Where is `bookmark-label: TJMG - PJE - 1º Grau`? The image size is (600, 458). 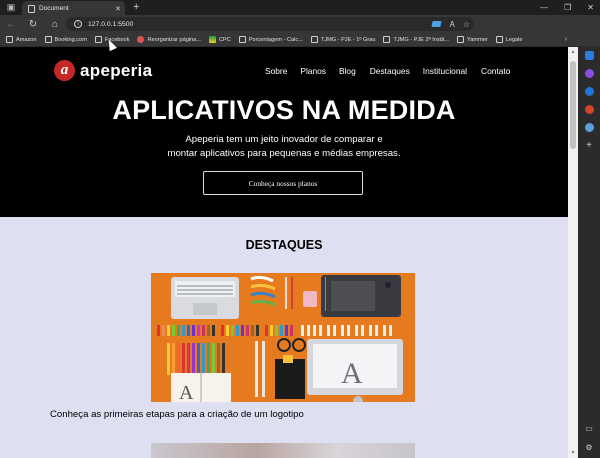 bookmark-label: TJMG - PJE - 1º Grau is located at coordinates (348, 39).